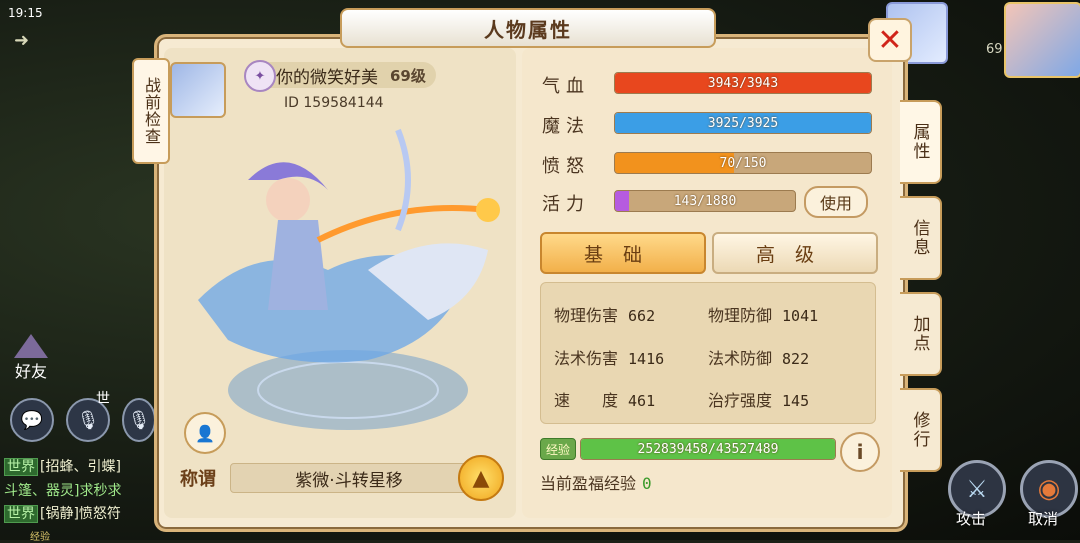  I want to click on chat-line: 斗篷、器灵]求秒求, so click(62, 490).